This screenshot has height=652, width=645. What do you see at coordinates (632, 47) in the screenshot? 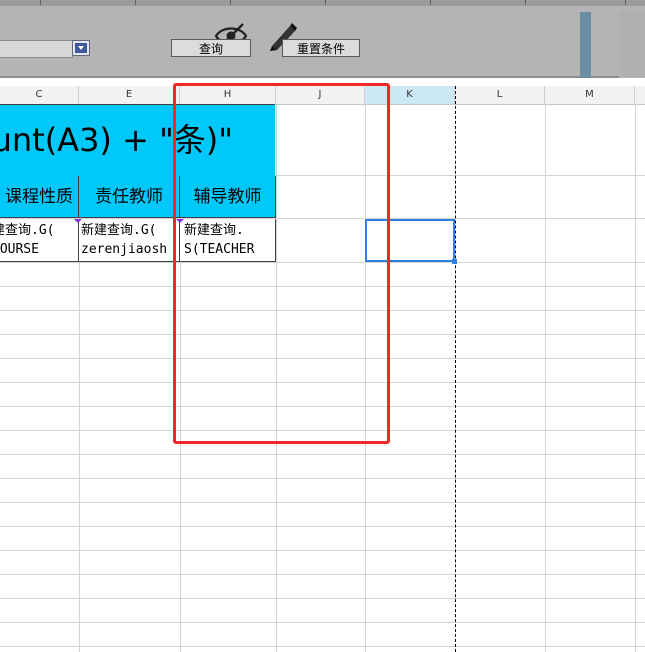
I see `panel-edge` at bounding box center [632, 47].